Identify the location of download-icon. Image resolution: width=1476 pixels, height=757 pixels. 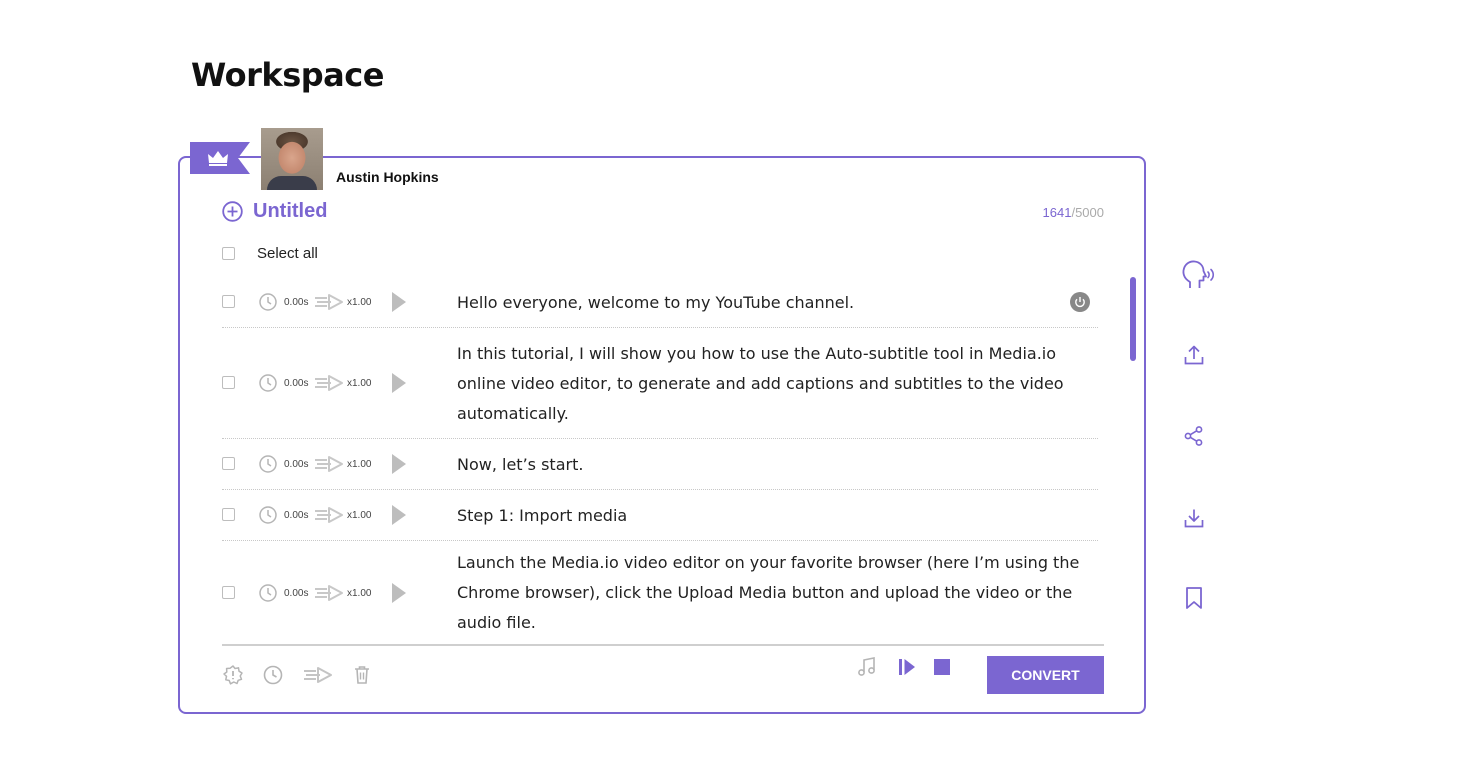
(1194, 518).